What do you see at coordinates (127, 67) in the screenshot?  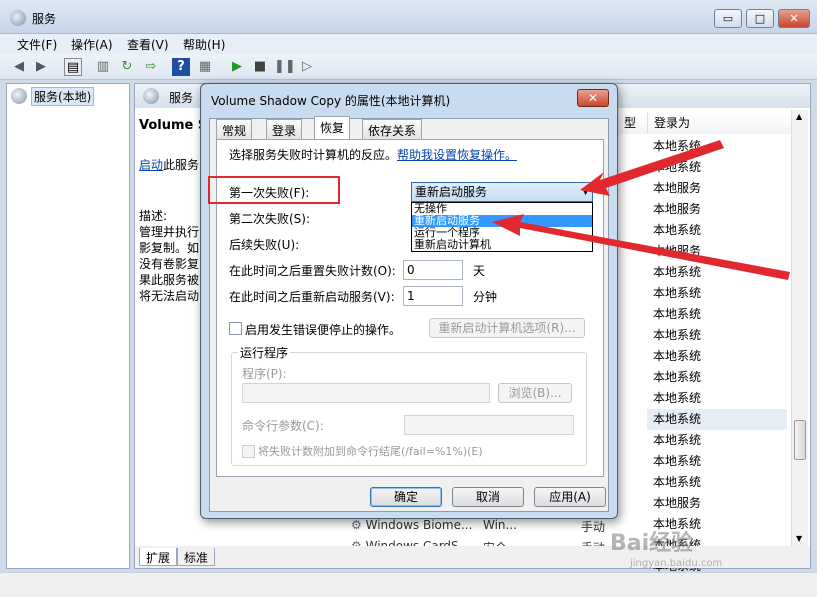 I see `refresh-icon: ↻` at bounding box center [127, 67].